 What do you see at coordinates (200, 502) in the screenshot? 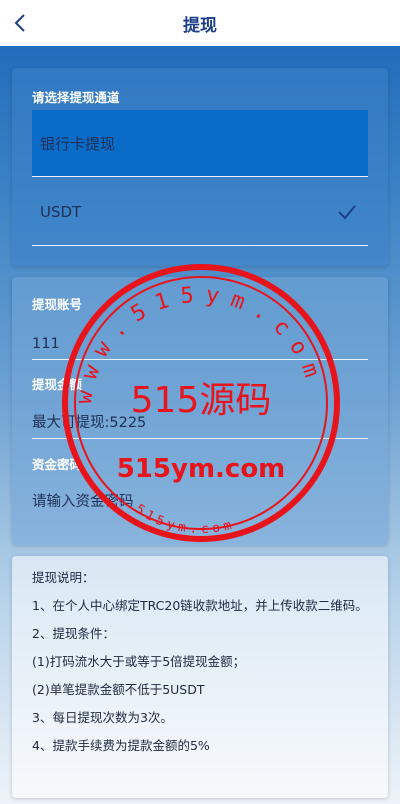
I see `password-input` at bounding box center [200, 502].